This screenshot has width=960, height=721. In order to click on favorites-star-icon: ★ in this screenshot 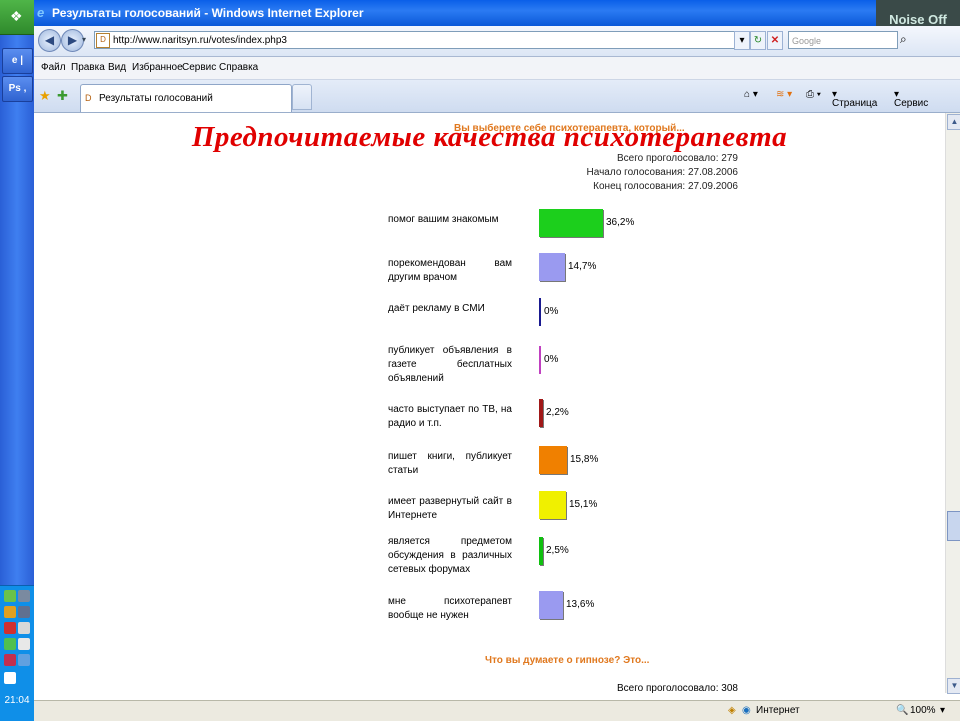, I will do `click(45, 96)`.